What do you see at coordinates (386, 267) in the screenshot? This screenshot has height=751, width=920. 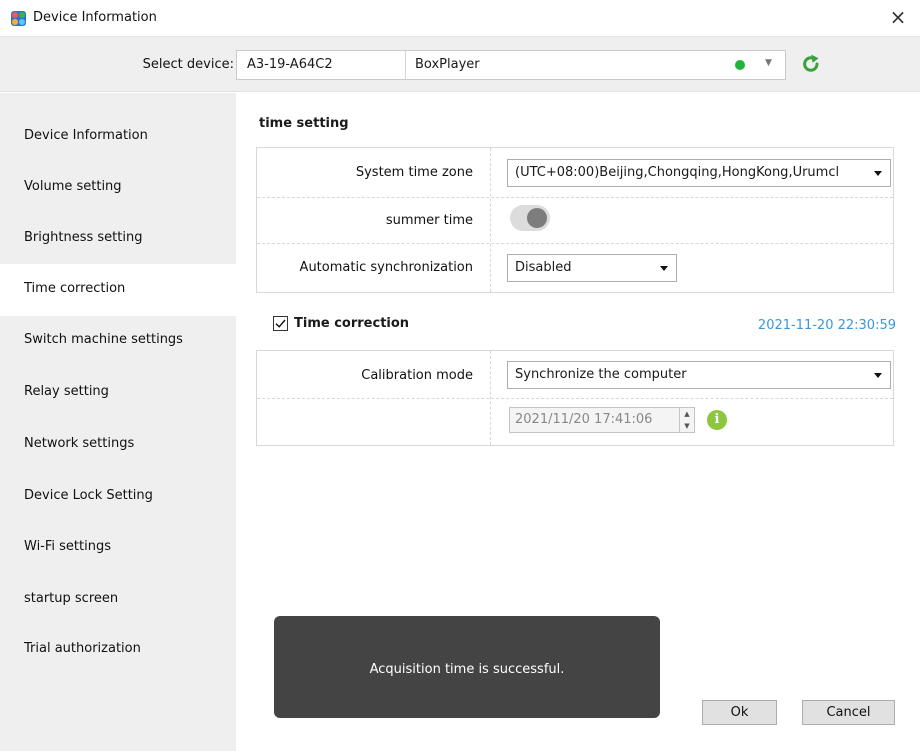 I see `auto-sync-label: Automatic synchronization` at bounding box center [386, 267].